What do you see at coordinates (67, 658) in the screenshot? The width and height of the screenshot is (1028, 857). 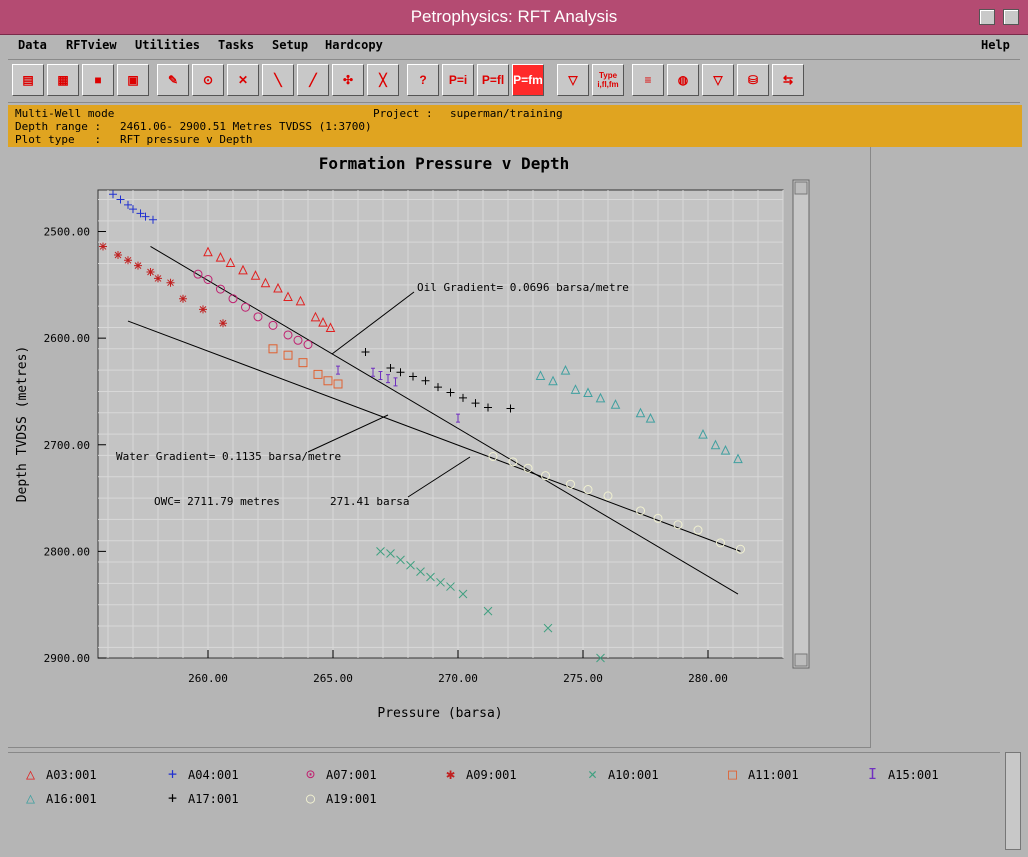 I see `y-tick-label: 2900.00` at bounding box center [67, 658].